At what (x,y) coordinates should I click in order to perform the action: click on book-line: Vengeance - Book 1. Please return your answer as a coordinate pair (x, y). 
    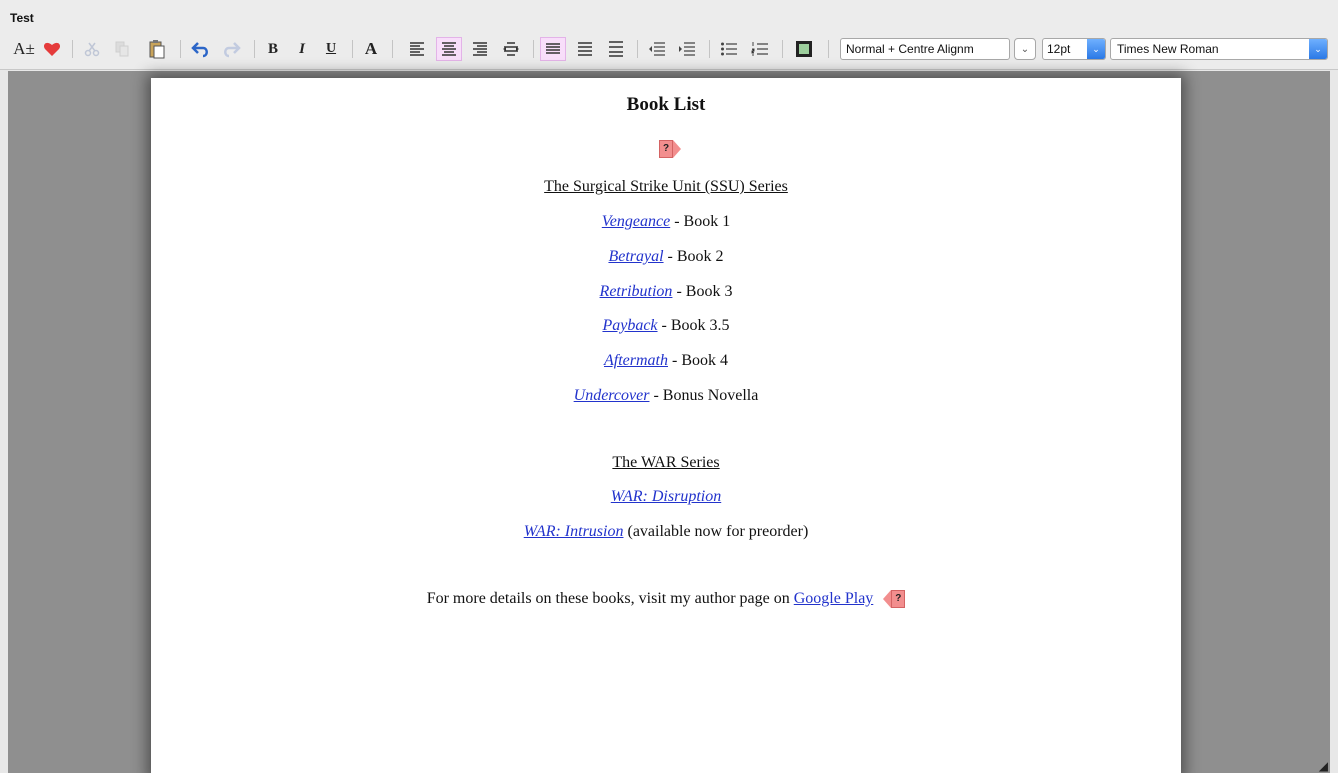
    Looking at the image, I should click on (666, 222).